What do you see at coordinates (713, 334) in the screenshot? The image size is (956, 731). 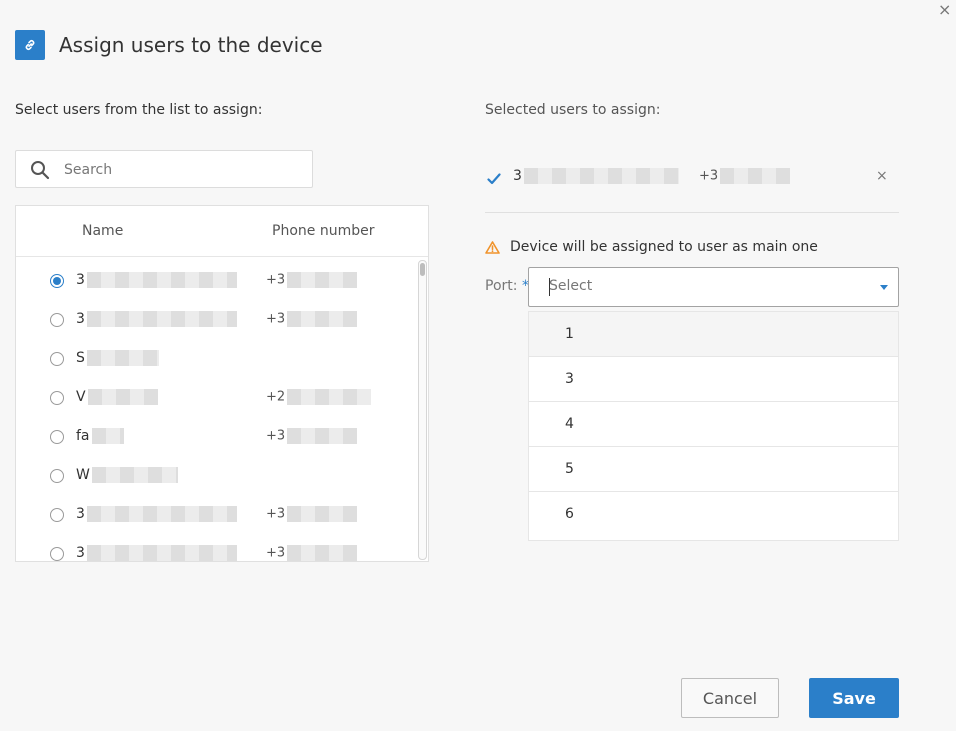 I see `port-option: 1` at bounding box center [713, 334].